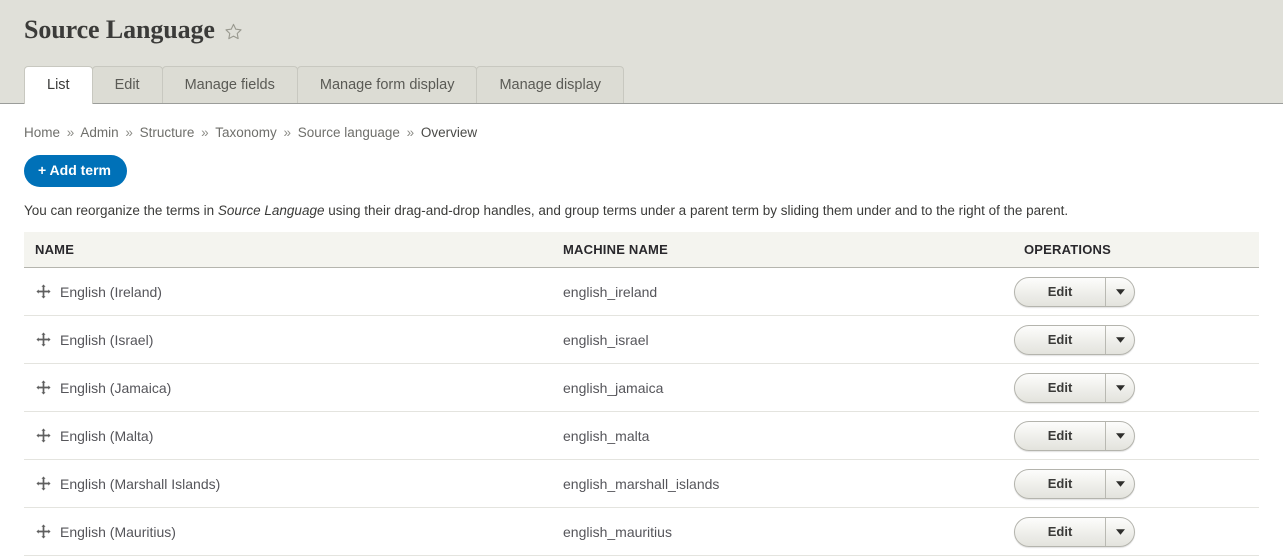 Image resolution: width=1283 pixels, height=556 pixels. What do you see at coordinates (288, 388) in the screenshot?
I see `term-name-cell: English (Jamaica)` at bounding box center [288, 388].